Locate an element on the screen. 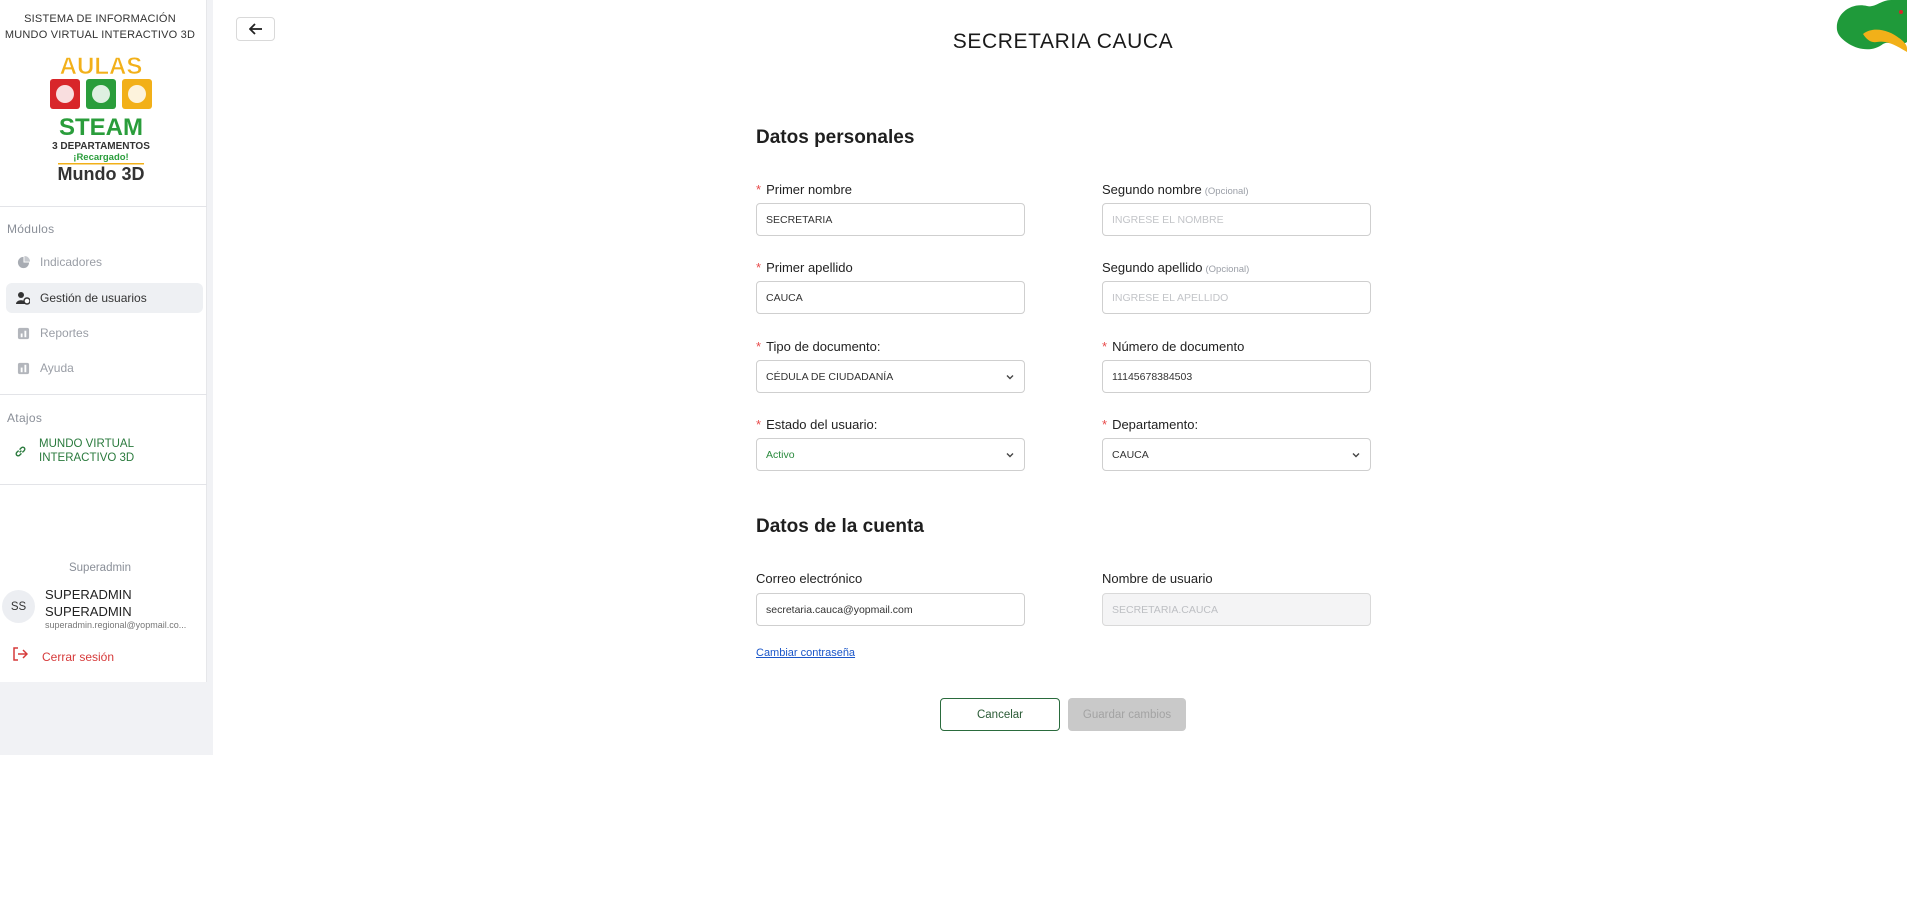 This screenshot has width=1907, height=908. shortcuts-label: Atajos is located at coordinates (25, 418).